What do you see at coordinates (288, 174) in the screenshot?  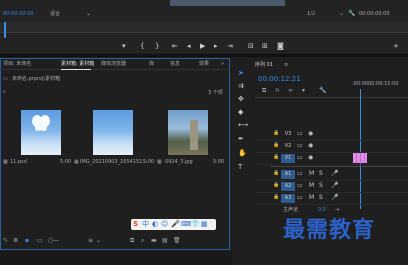 I see `track-label-a1: A1` at bounding box center [288, 174].